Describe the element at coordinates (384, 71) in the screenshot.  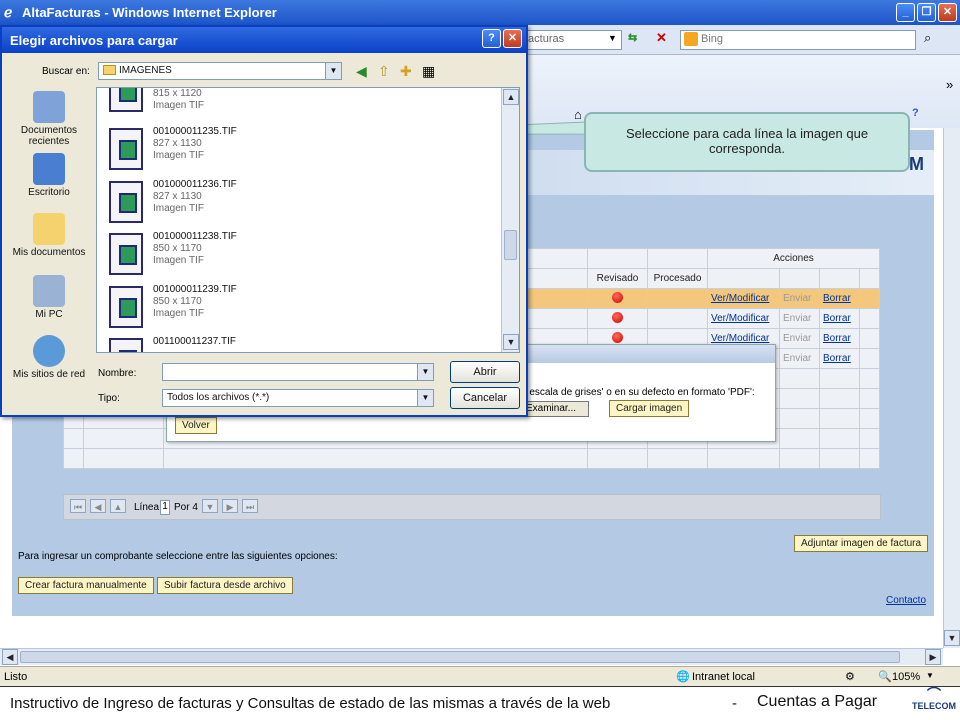
I see `up-folder-icon: ⇧` at that location.